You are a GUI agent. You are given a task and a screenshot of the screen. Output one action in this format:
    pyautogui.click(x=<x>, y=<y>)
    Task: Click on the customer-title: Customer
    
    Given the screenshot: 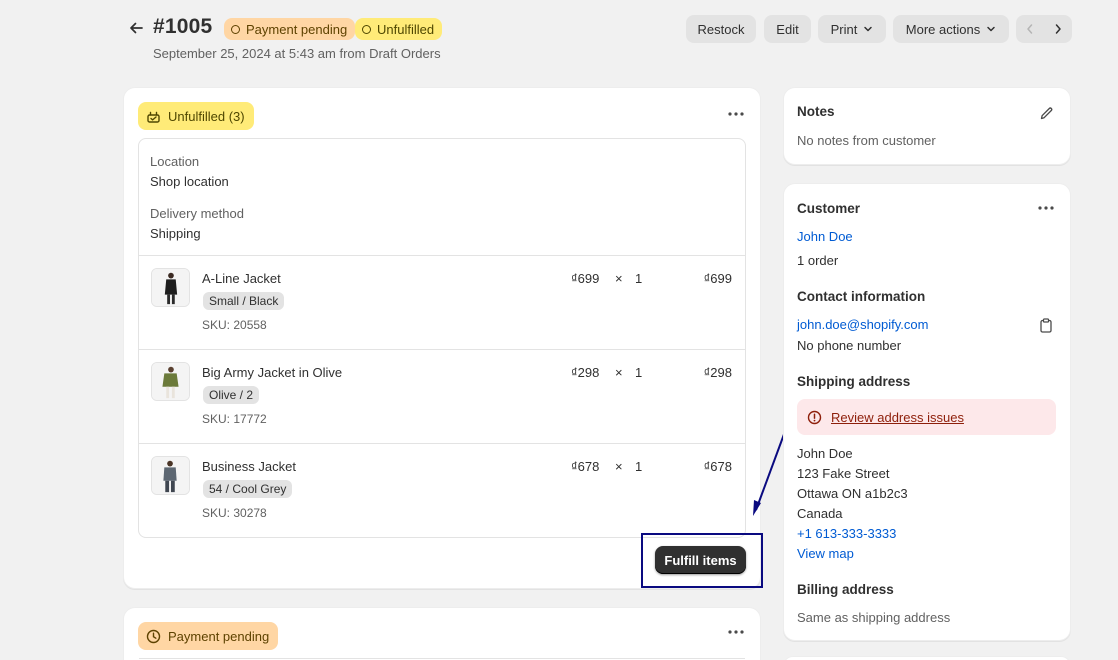 What is the action you would take?
    pyautogui.click(x=829, y=208)
    